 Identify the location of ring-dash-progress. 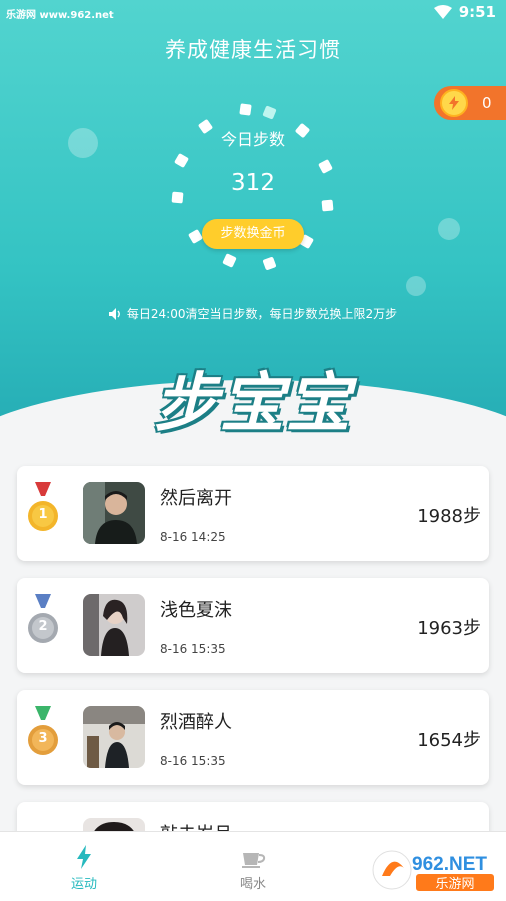
(269, 112).